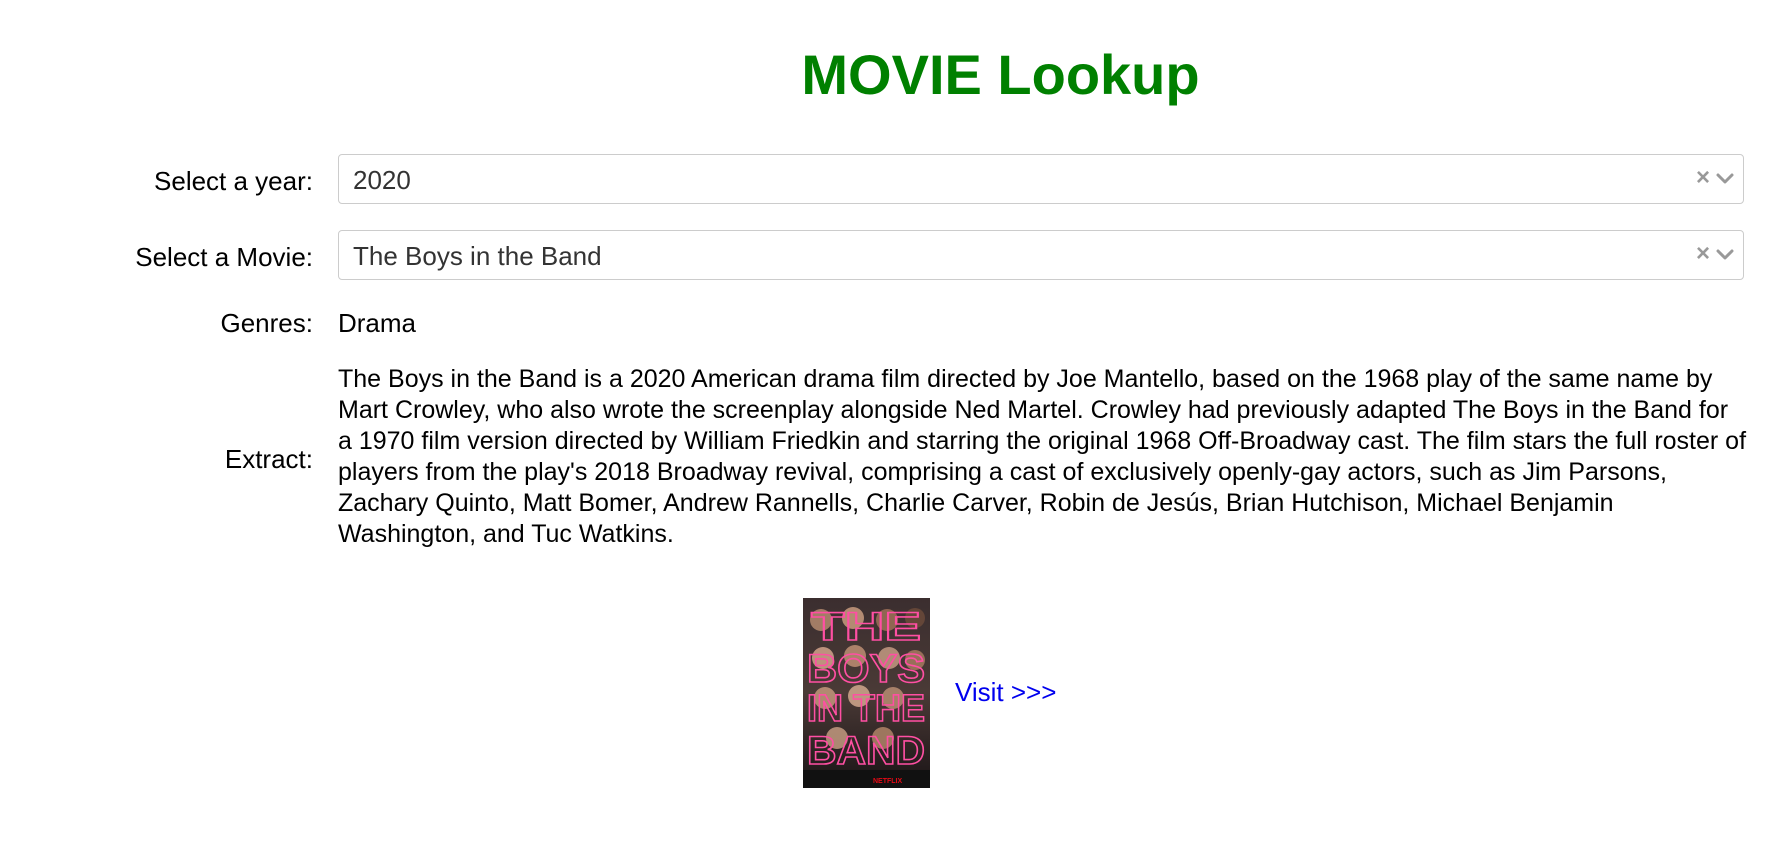  I want to click on genres-value: Drama, so click(377, 323).